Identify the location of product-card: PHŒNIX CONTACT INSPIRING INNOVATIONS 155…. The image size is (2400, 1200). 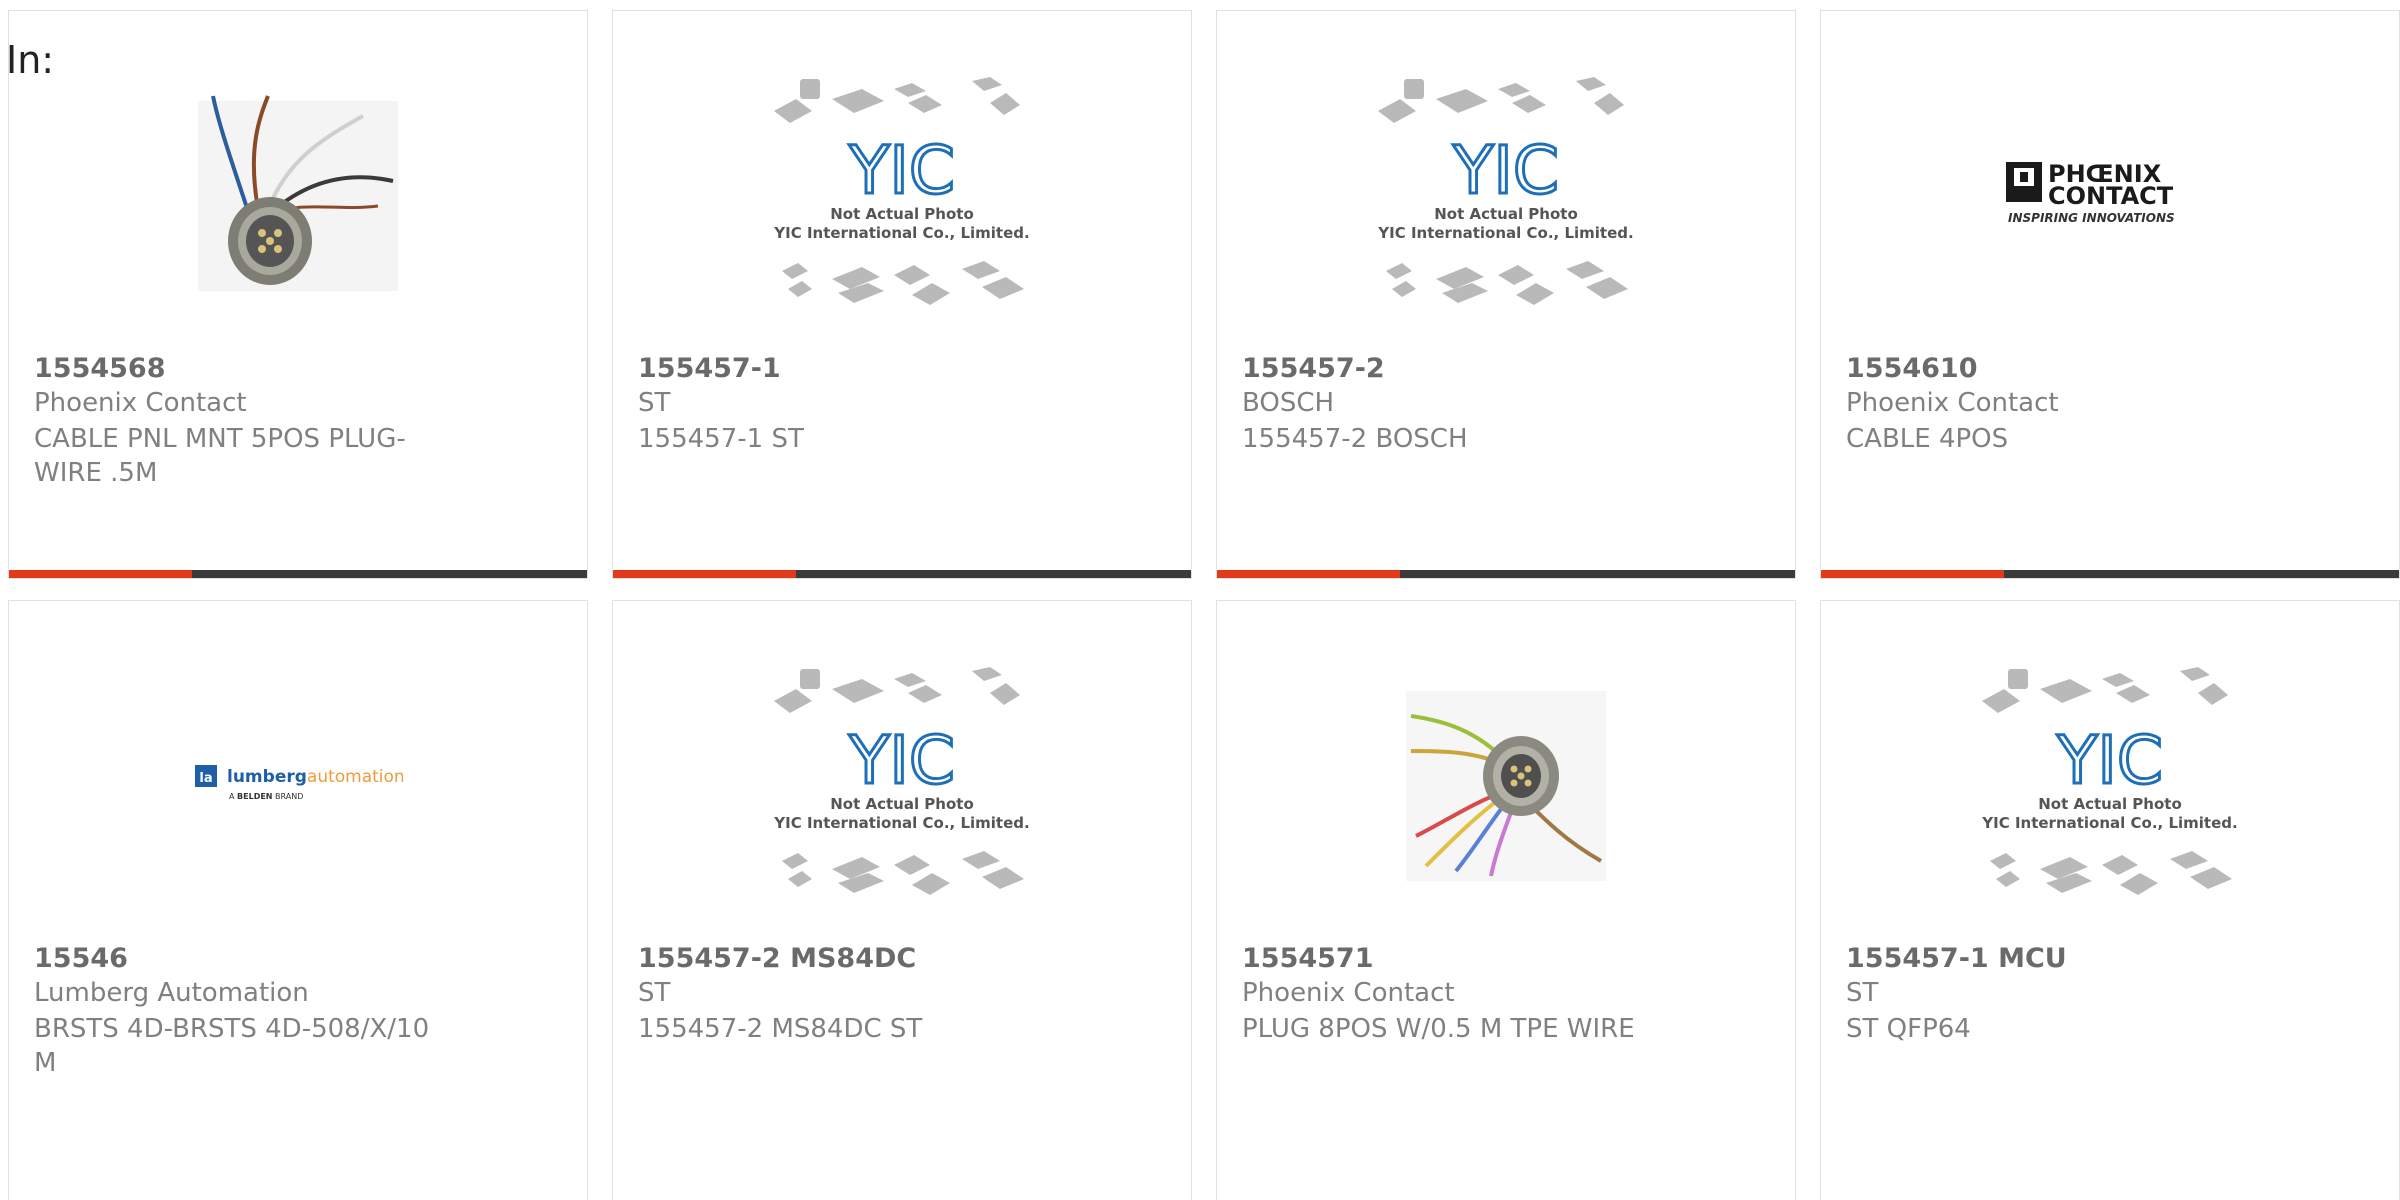
(2110, 294).